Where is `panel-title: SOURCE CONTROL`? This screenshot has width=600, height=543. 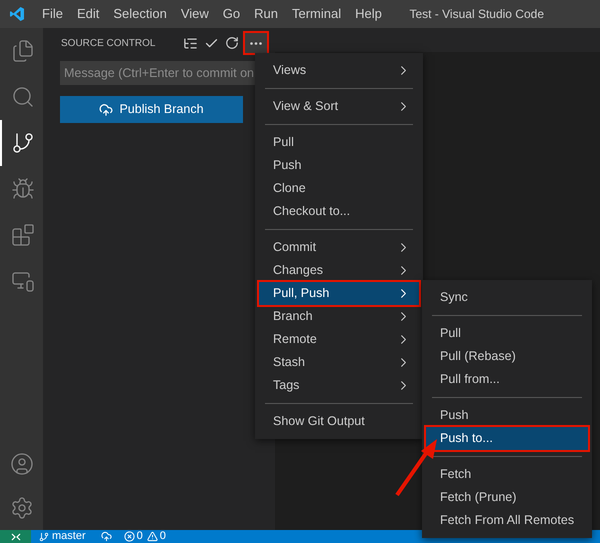 panel-title: SOURCE CONTROL is located at coordinates (108, 43).